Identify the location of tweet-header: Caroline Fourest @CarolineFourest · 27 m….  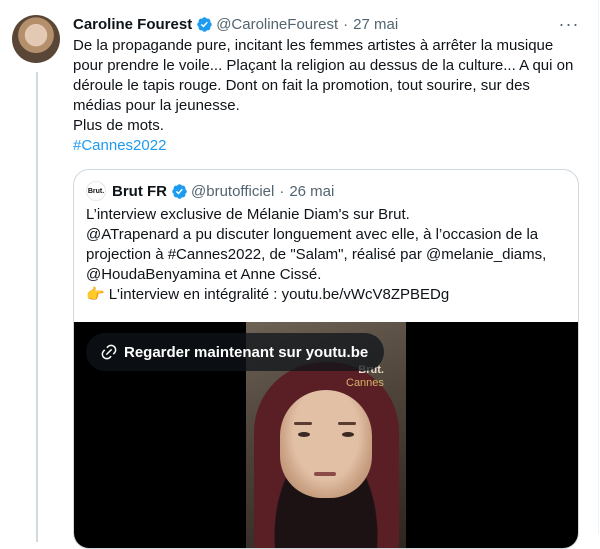
(235, 24).